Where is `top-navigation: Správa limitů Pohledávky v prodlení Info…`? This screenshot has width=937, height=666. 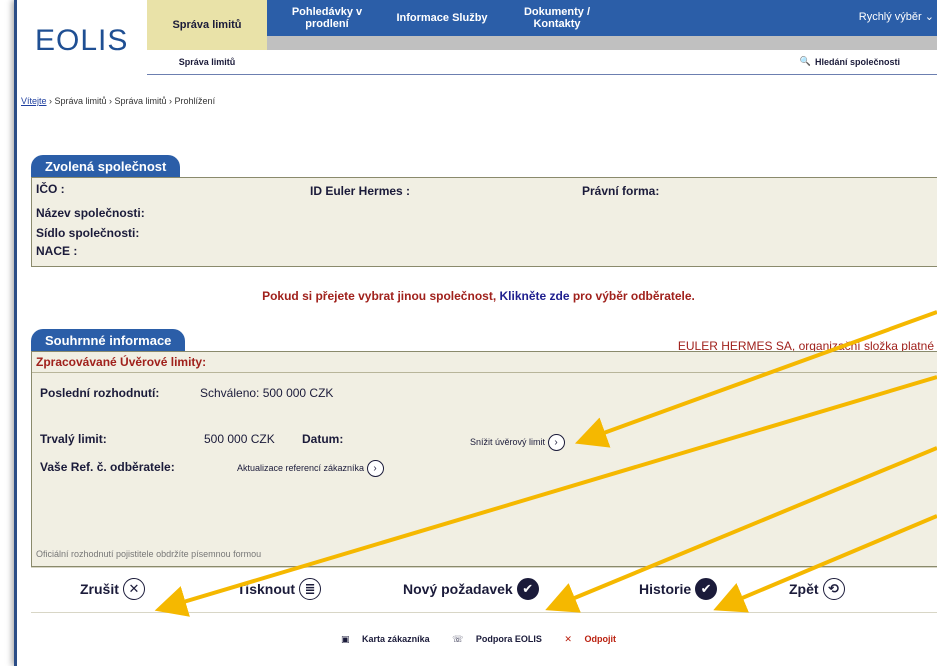
top-navigation: Správa limitů Pohledávky v prodlení Info… is located at coordinates (542, 25).